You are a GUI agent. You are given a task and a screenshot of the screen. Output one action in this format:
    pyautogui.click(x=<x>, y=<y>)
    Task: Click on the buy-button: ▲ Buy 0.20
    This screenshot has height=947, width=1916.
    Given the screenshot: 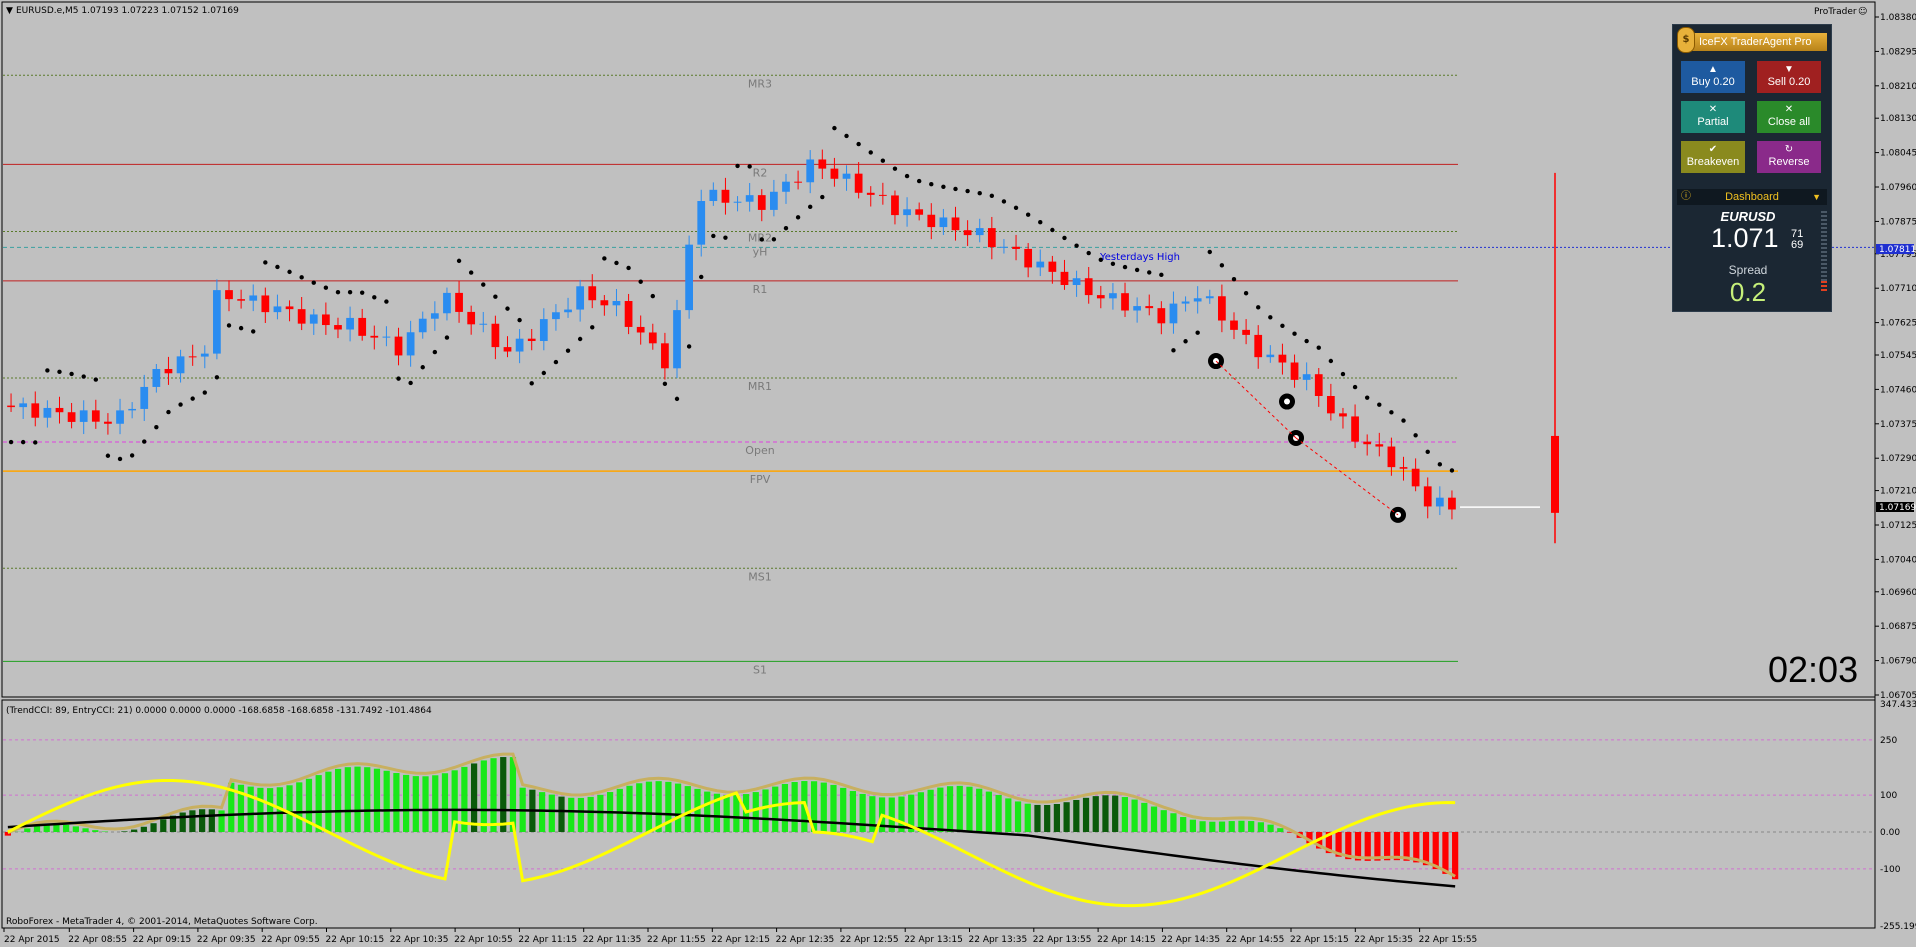 What is the action you would take?
    pyautogui.click(x=1713, y=77)
    